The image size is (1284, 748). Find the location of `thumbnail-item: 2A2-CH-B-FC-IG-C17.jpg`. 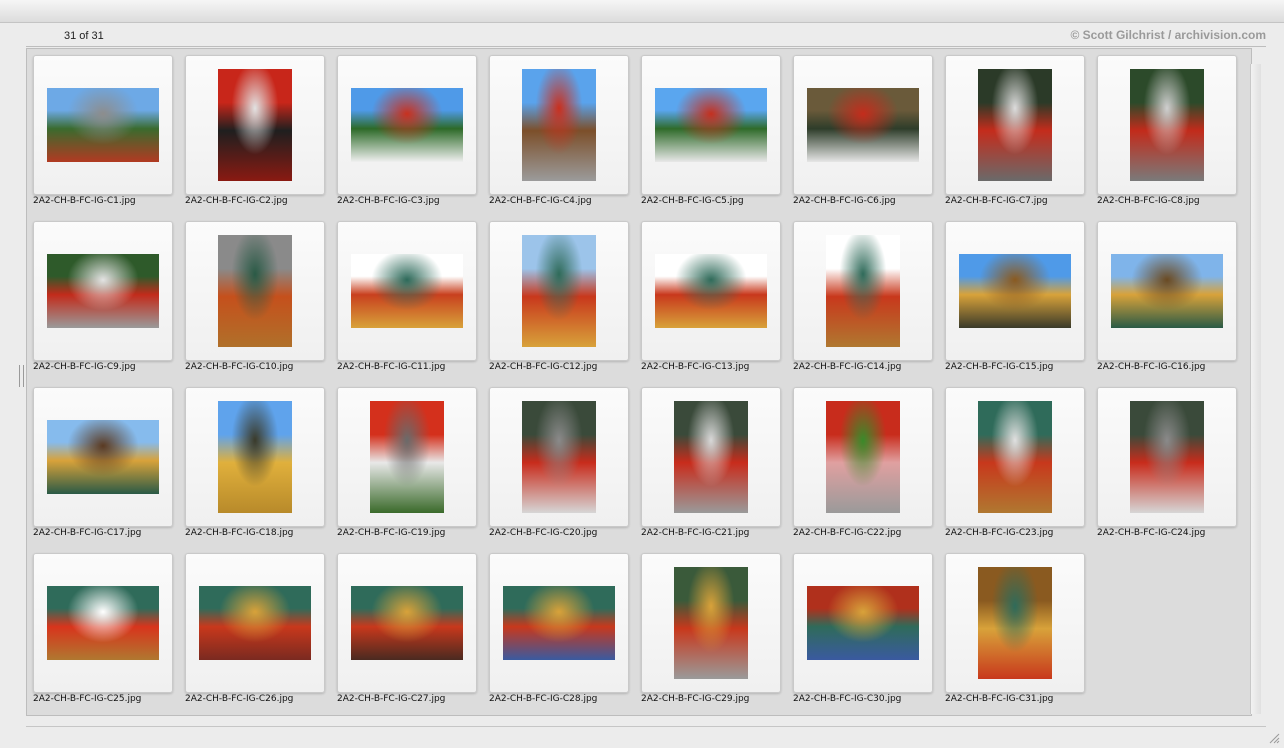

thumbnail-item: 2A2-CH-B-FC-IG-C17.jpg is located at coordinates (103, 467).